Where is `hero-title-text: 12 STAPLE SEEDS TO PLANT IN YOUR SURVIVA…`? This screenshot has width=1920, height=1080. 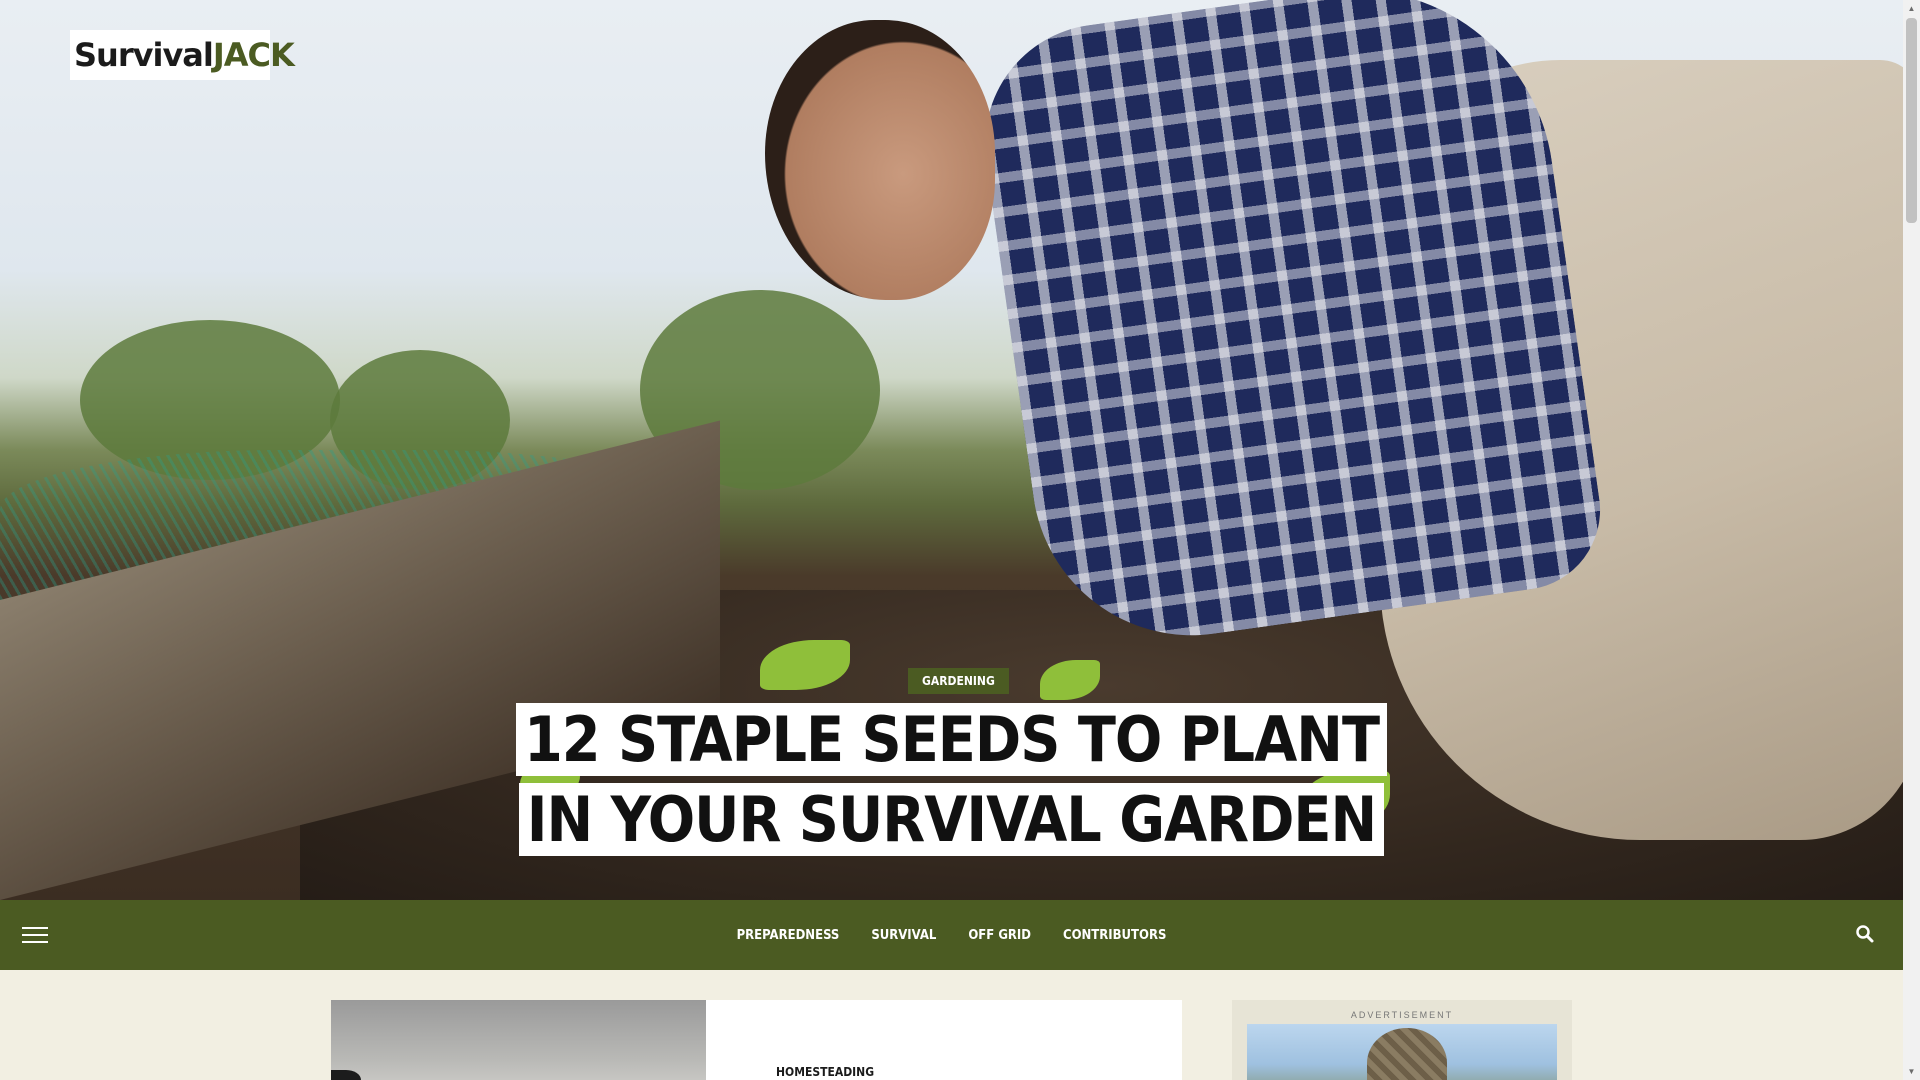
hero-title-text: 12 STAPLE SEEDS TO PLANT IN YOUR SURVIVA… is located at coordinates (951, 779).